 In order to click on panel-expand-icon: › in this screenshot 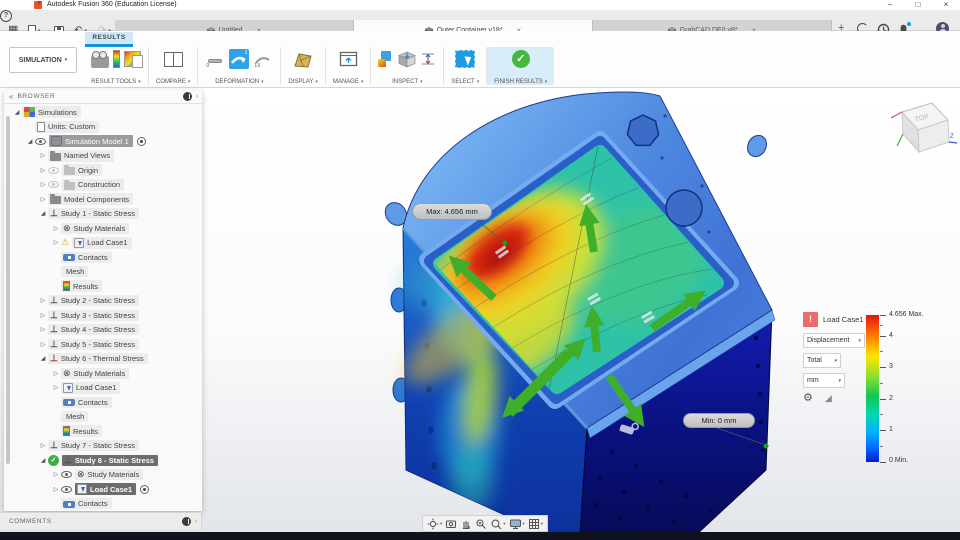, I will do `click(197, 96)`.